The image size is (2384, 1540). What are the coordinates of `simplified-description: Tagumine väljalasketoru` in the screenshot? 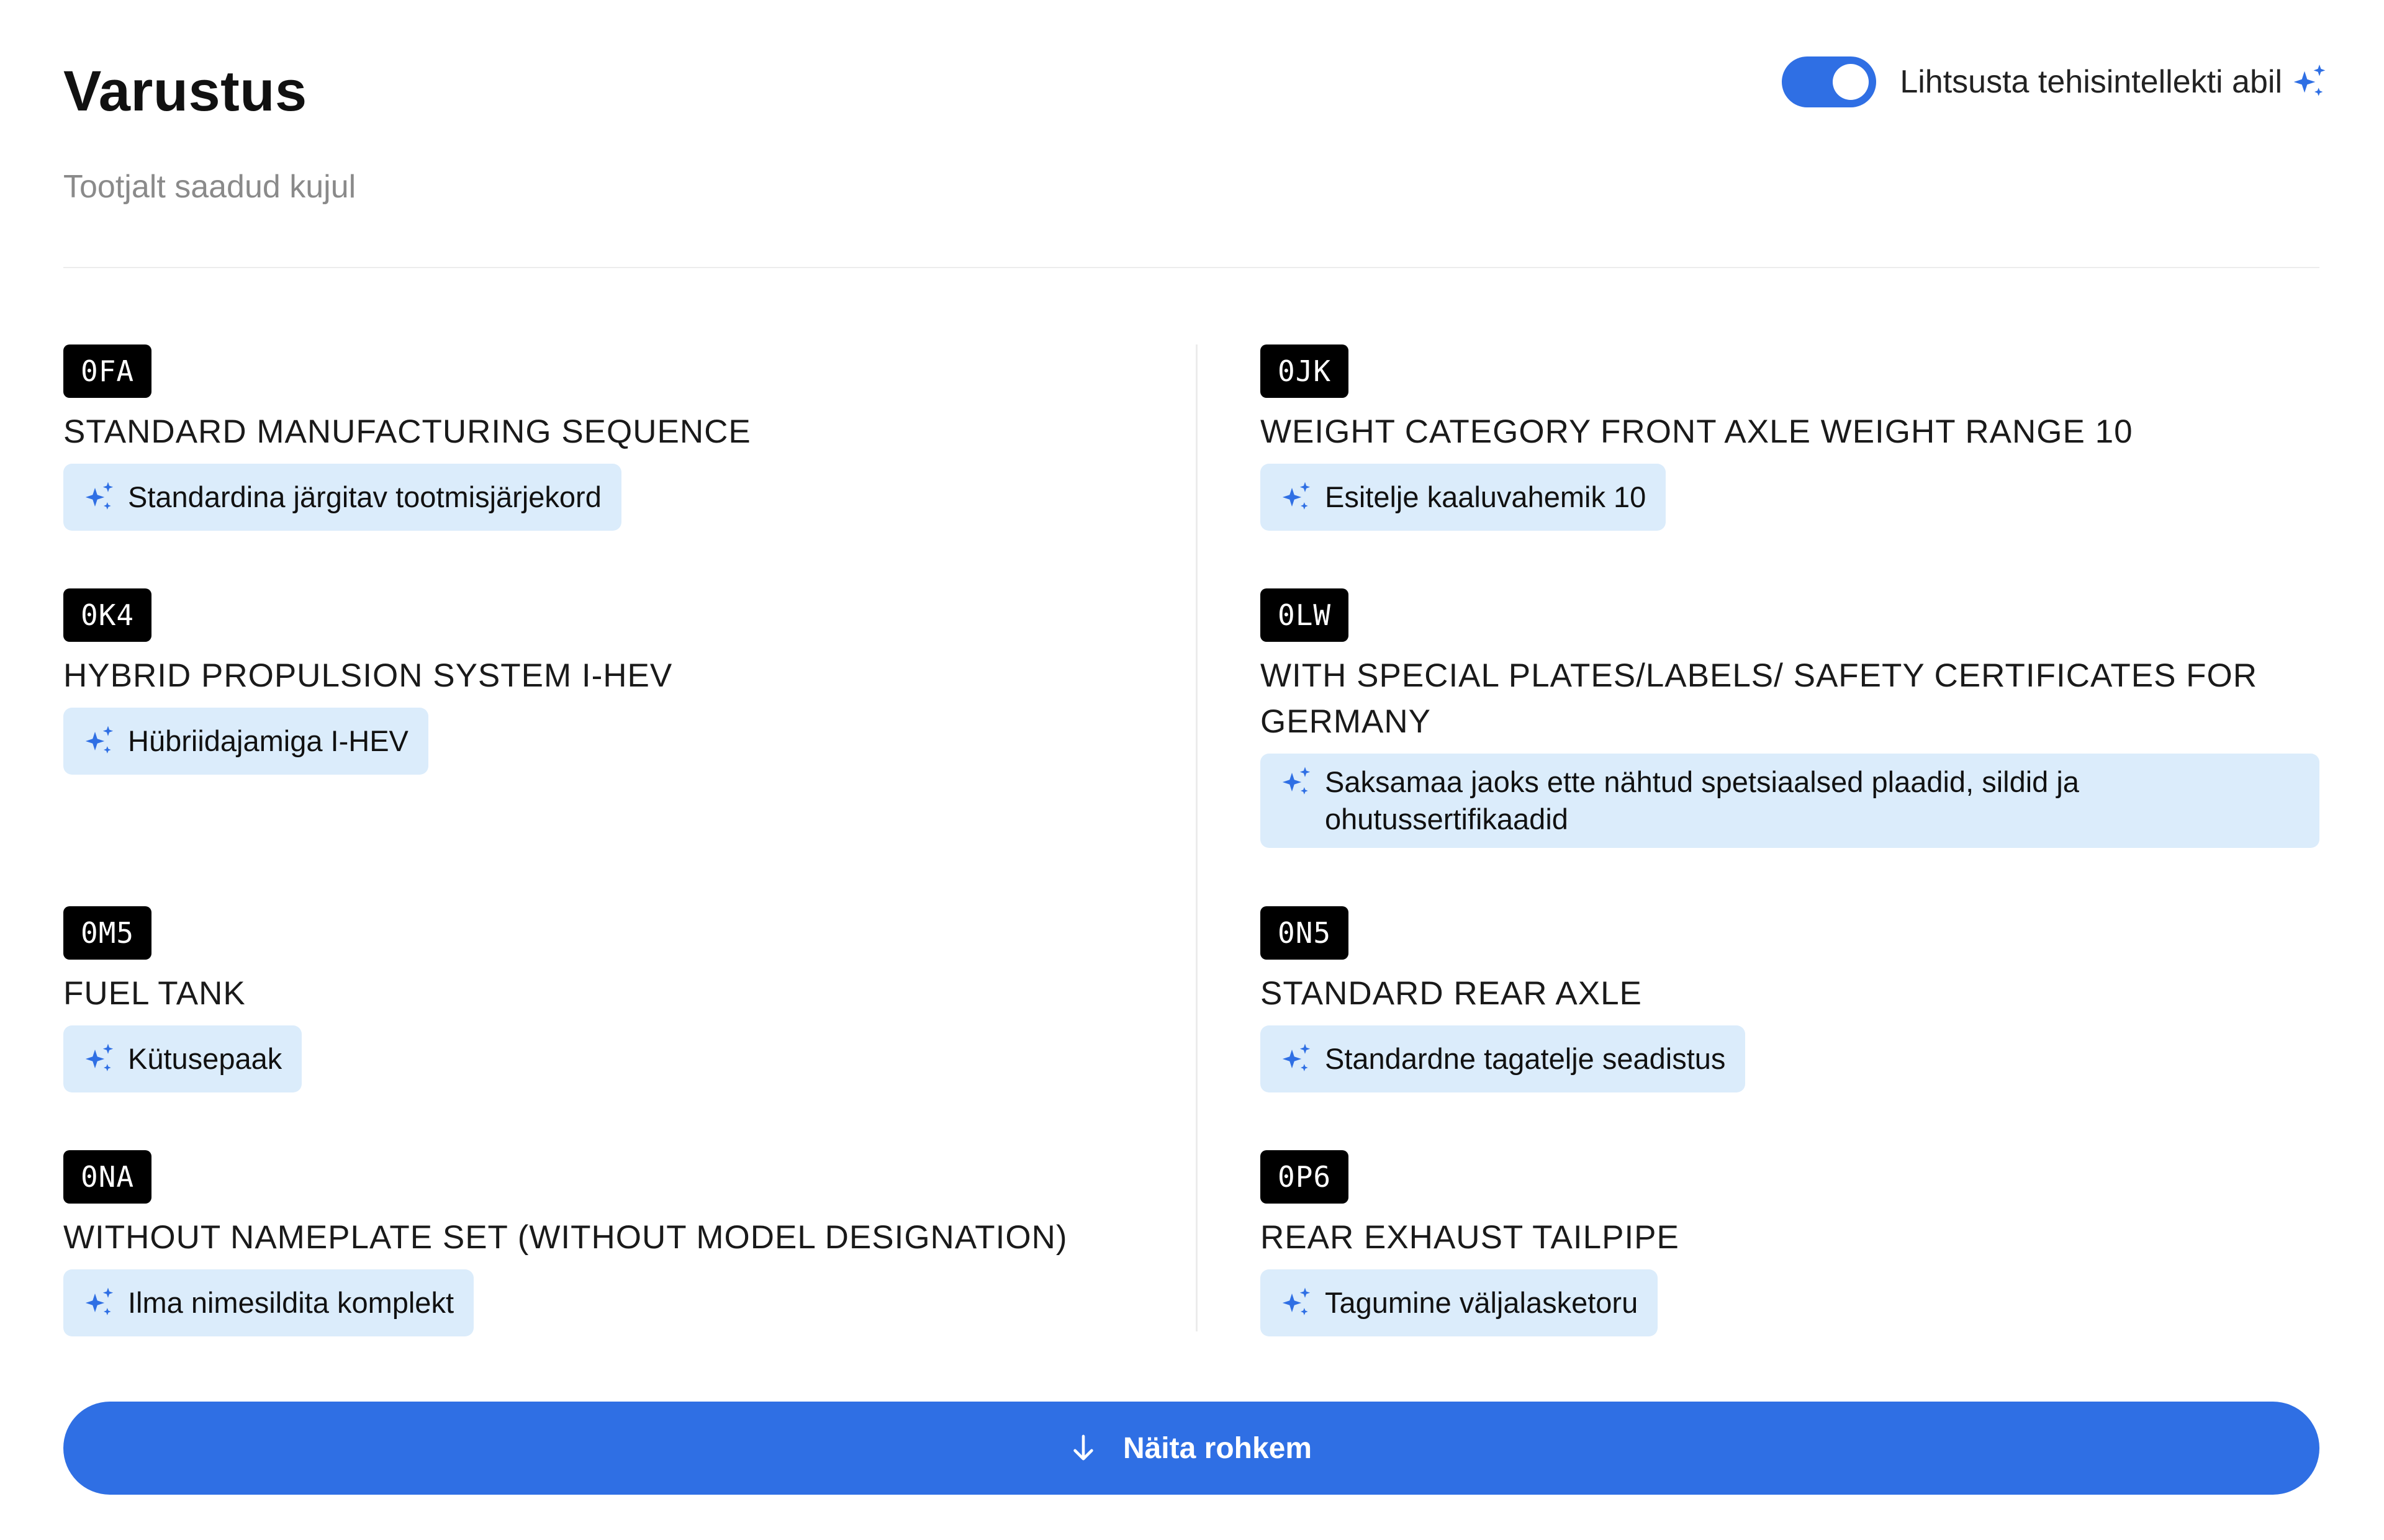 It's located at (1481, 1303).